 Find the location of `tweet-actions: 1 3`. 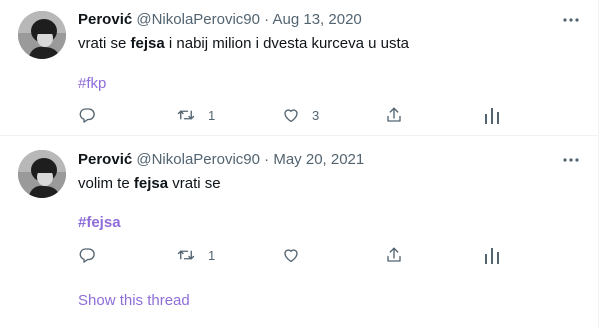

tweet-actions: 1 3 is located at coordinates (298, 115).